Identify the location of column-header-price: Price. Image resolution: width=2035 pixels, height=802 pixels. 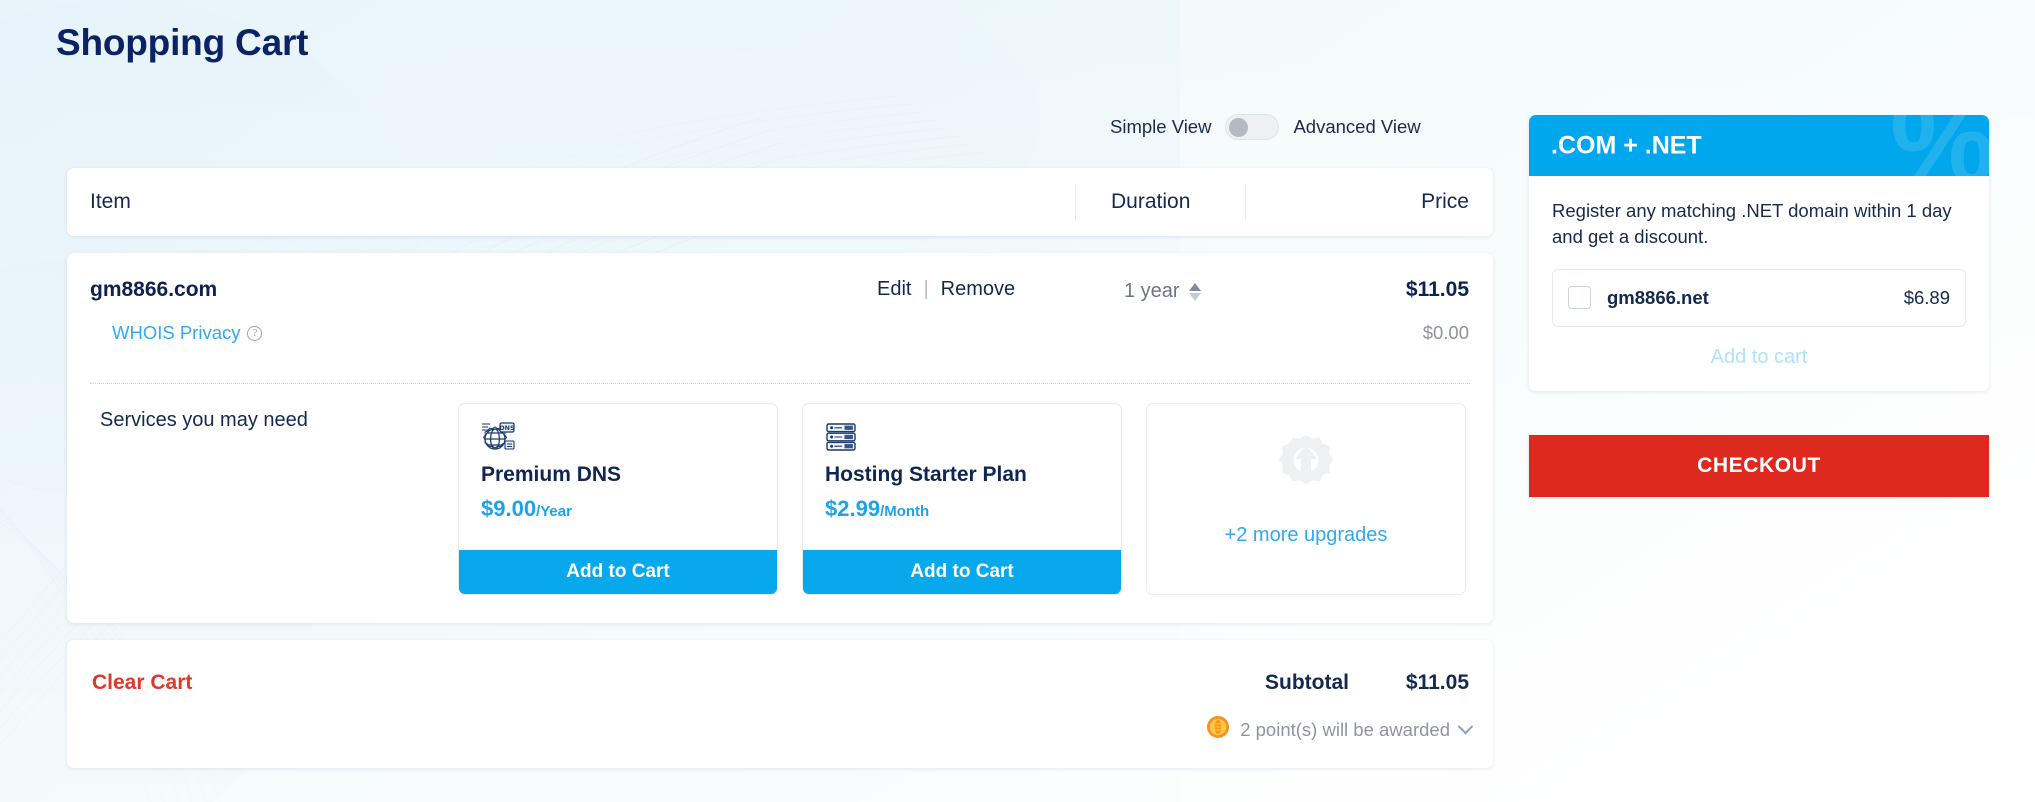
(1445, 201).